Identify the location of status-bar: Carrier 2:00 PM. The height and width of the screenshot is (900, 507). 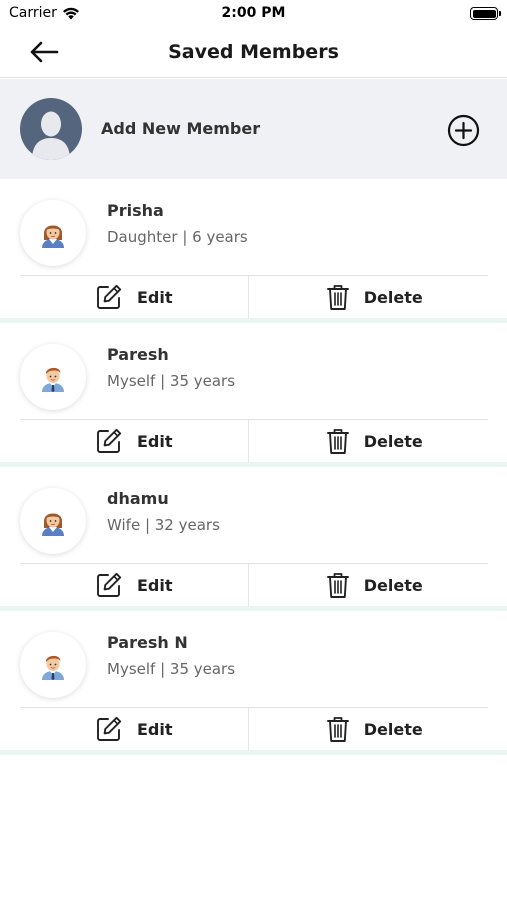
(253, 14).